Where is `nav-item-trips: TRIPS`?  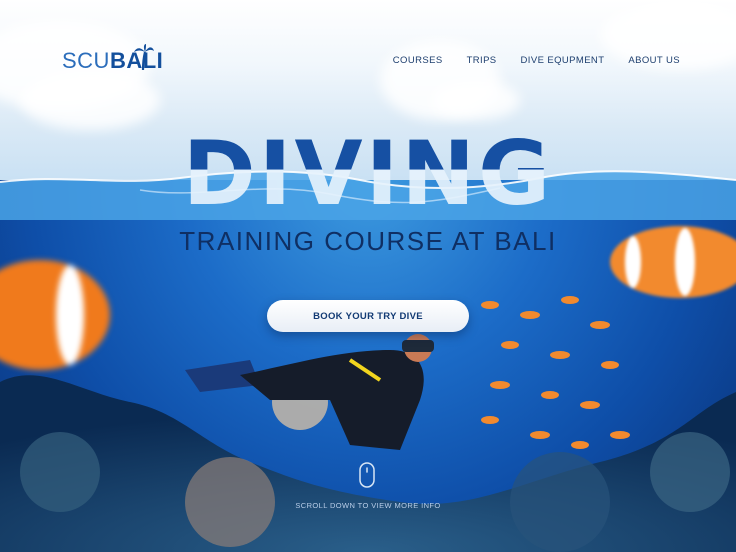
nav-item-trips: TRIPS is located at coordinates (482, 60).